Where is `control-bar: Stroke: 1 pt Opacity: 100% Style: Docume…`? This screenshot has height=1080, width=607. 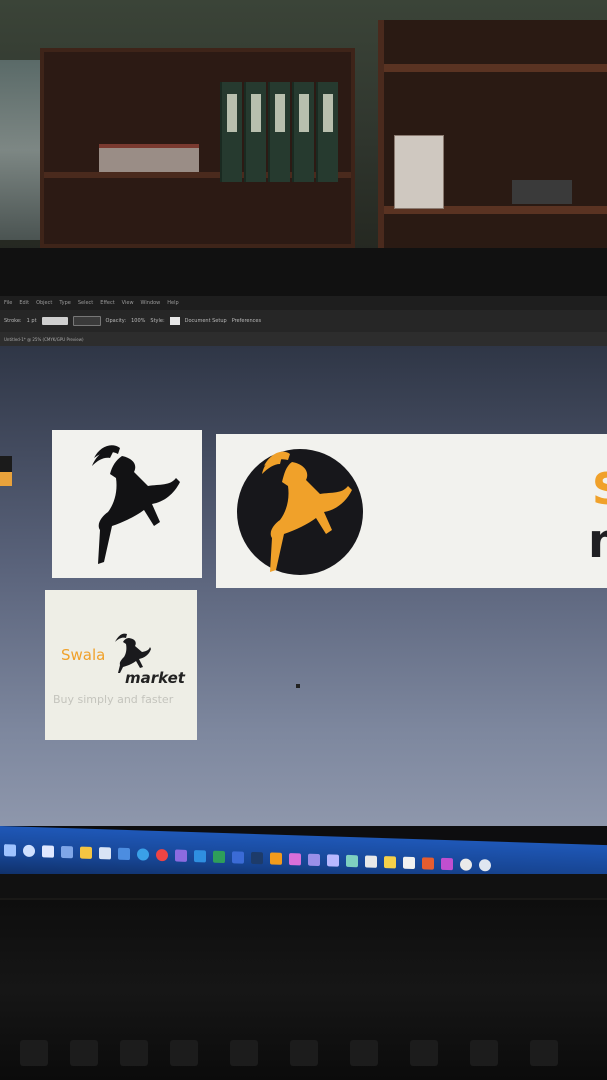 control-bar: Stroke: 1 pt Opacity: 100% Style: Docume… is located at coordinates (303, 321).